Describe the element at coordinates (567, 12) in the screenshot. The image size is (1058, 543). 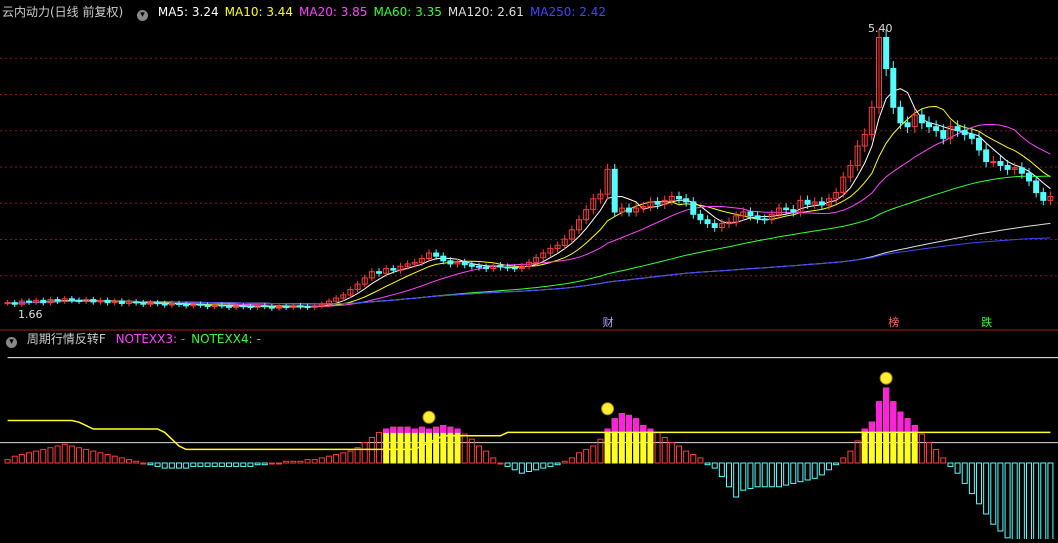
I see `ma-label-5: MA250: 2.42` at that location.